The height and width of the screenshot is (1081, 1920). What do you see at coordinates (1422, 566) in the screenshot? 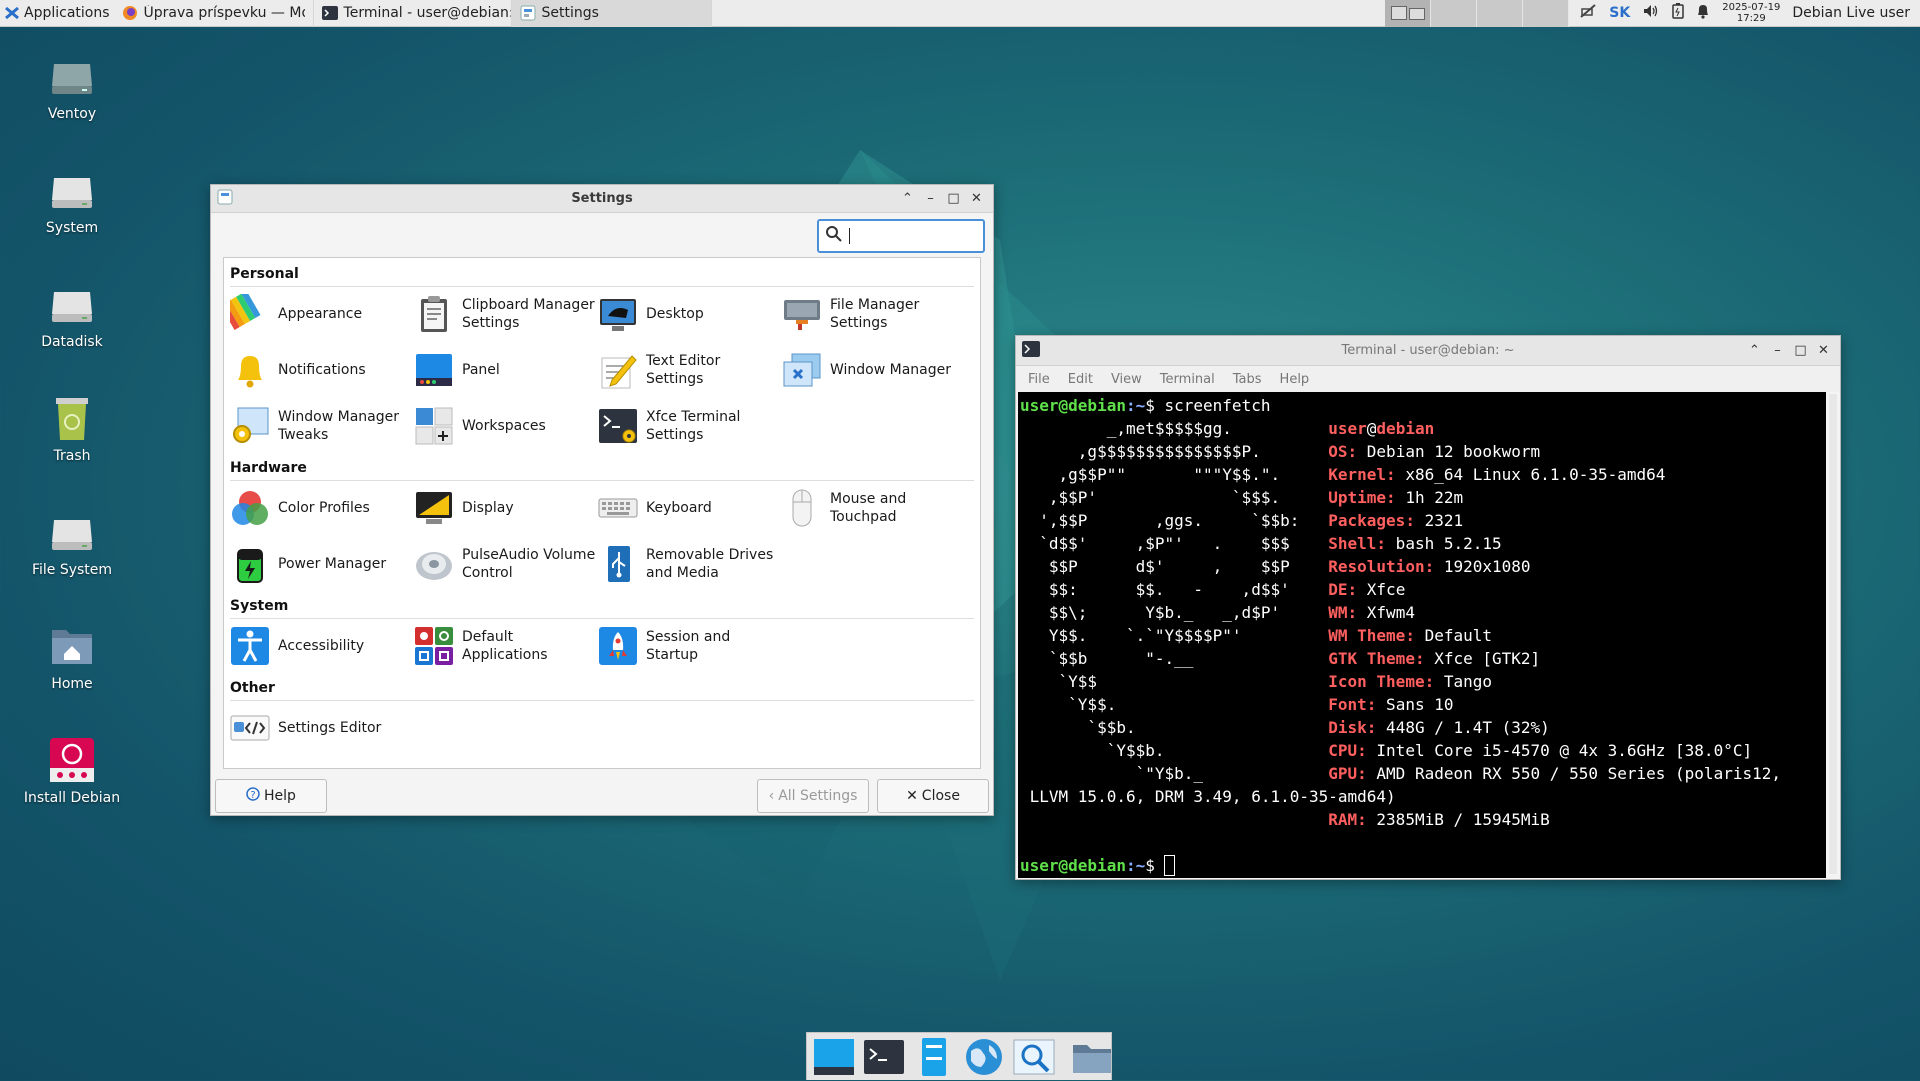
I see `terminal-line: $$P d$' , $$P Resolution: 1920x1080` at bounding box center [1422, 566].